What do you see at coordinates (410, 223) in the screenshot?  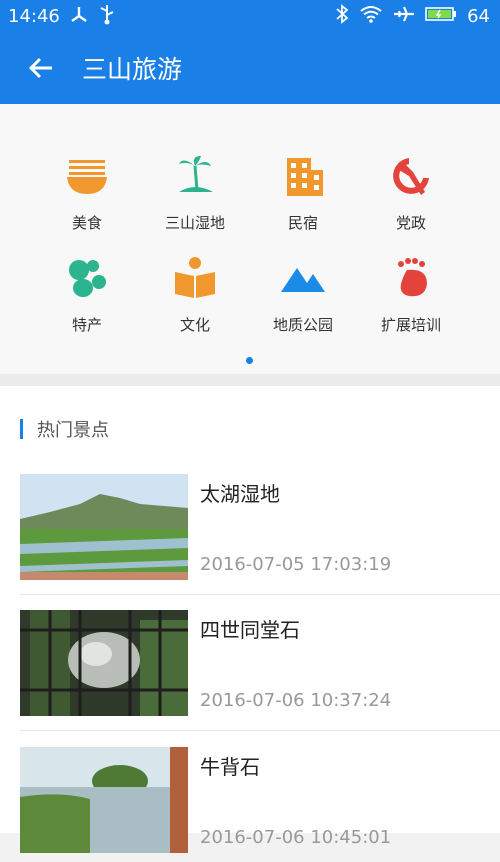 I see `category-label: 党政` at bounding box center [410, 223].